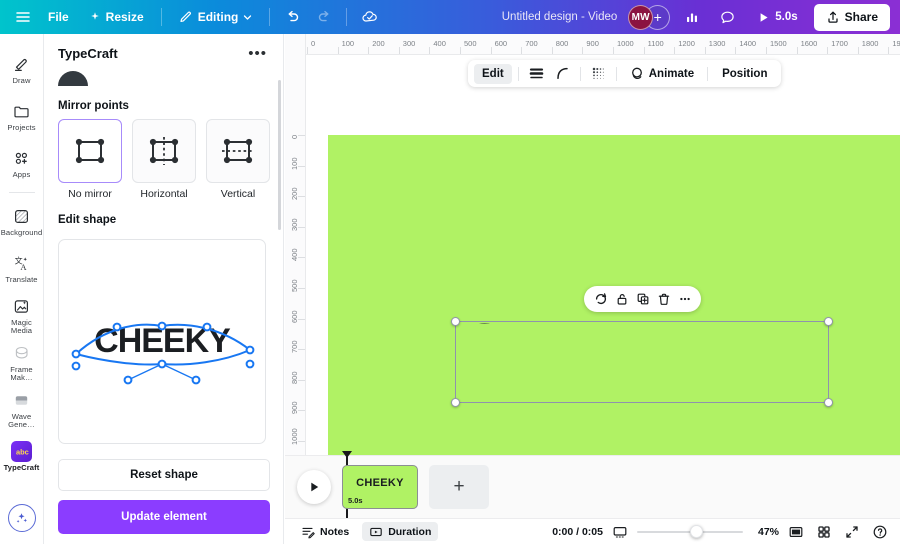 This screenshot has height=544, width=900. I want to click on file-menu-button: File, so click(58, 17).